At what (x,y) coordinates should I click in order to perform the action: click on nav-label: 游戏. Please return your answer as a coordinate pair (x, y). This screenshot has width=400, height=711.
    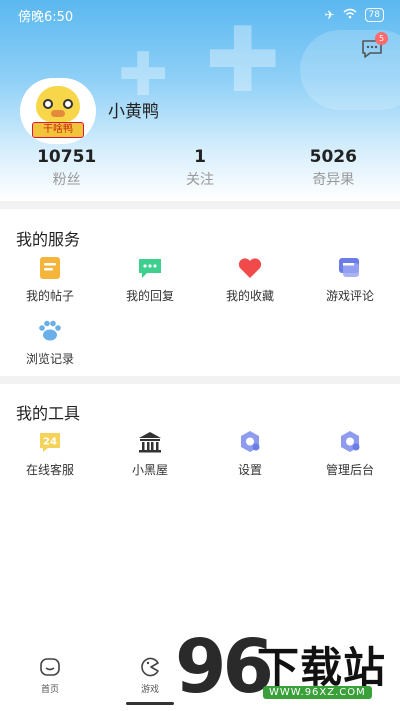
    Looking at the image, I should click on (149, 690).